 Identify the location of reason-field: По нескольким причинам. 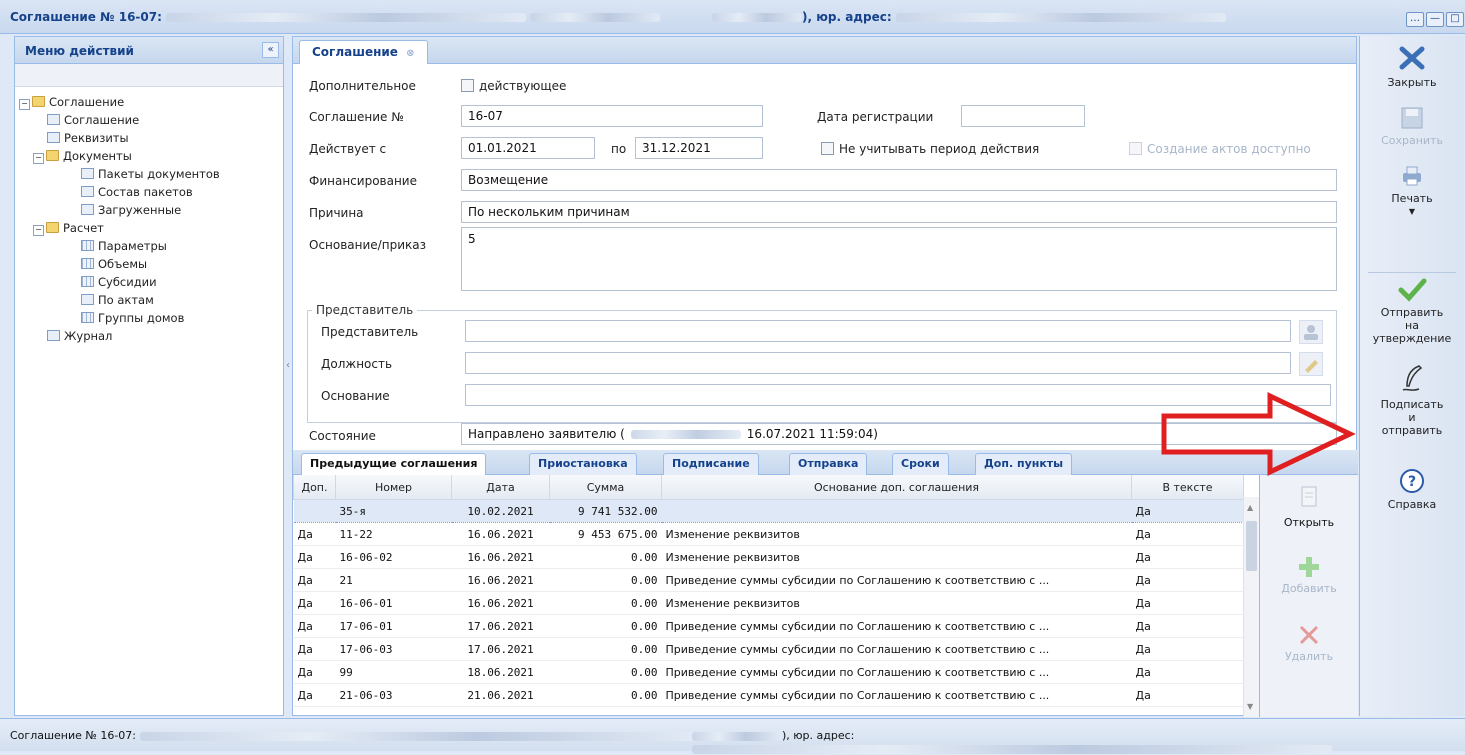
(899, 212).